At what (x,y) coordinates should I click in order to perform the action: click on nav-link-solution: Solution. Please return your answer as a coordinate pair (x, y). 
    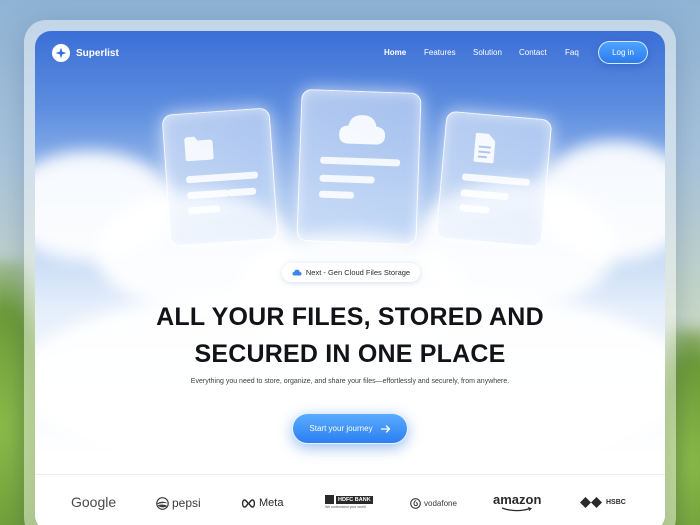
    Looking at the image, I should click on (487, 52).